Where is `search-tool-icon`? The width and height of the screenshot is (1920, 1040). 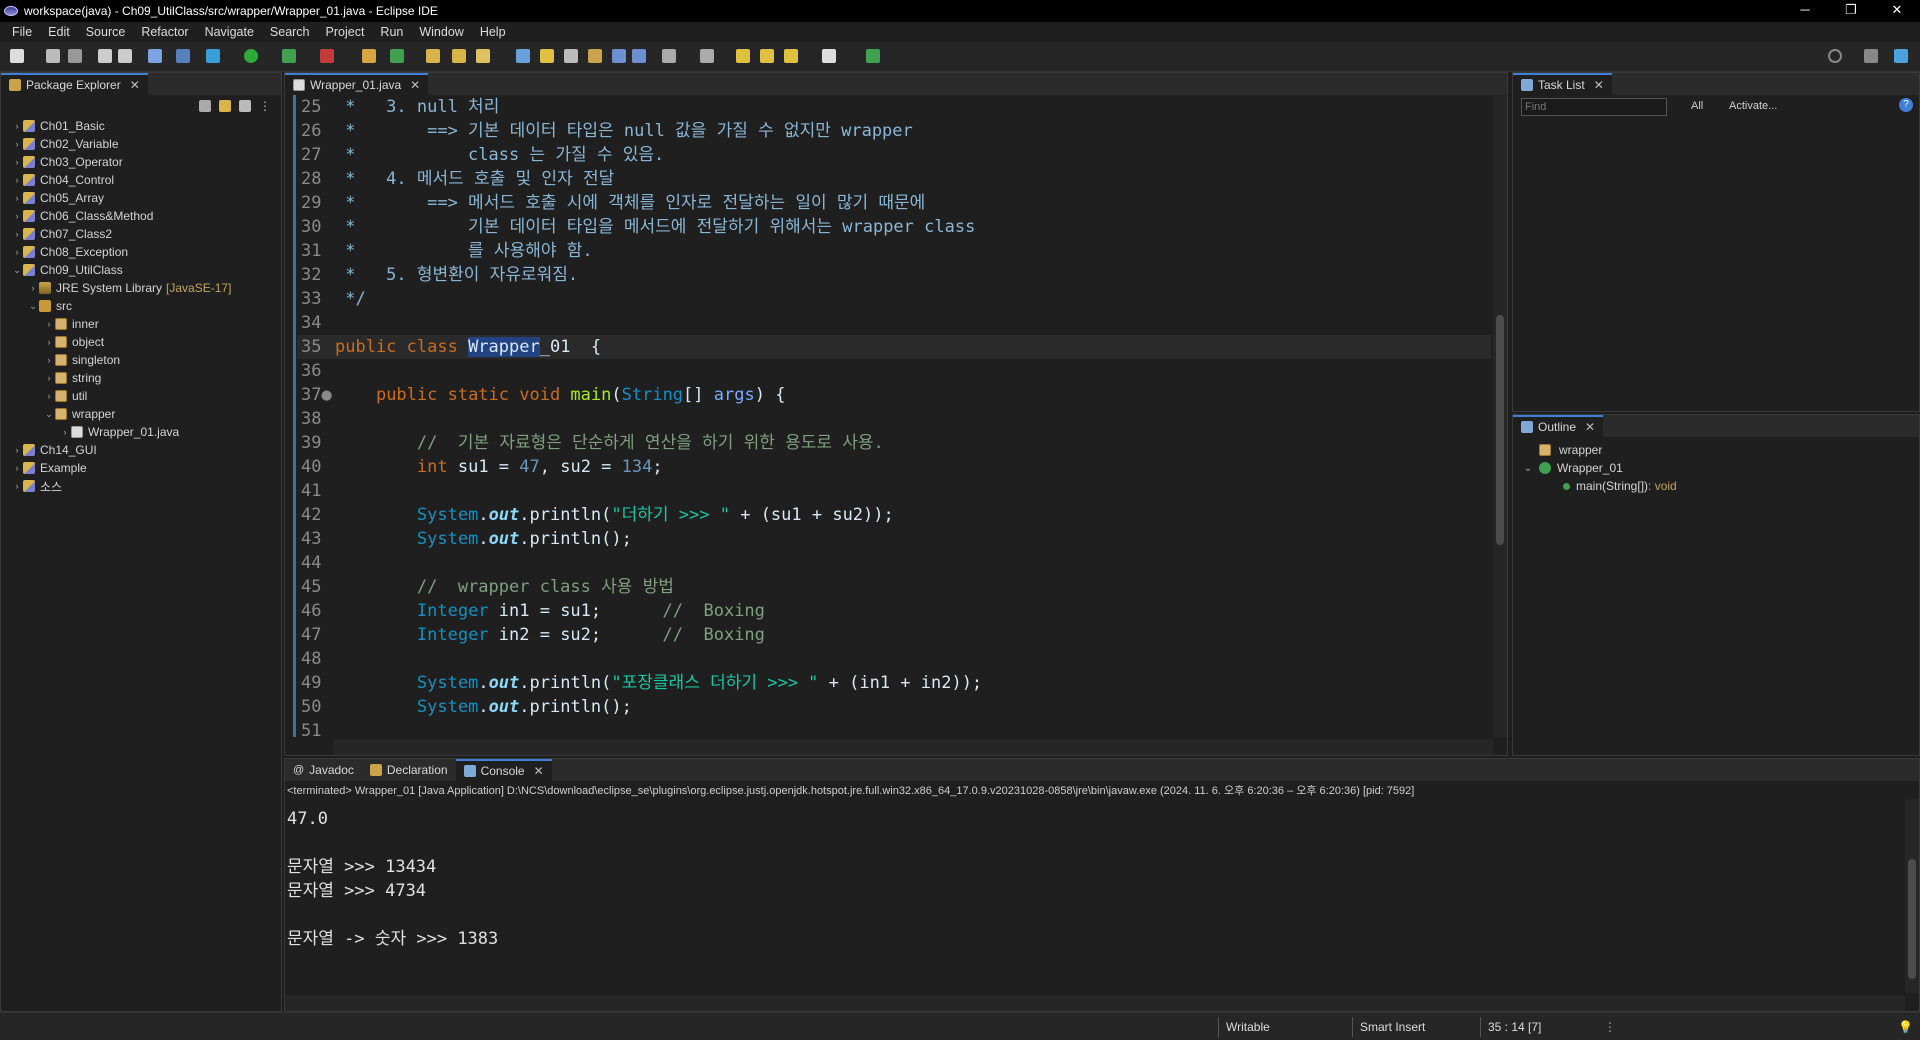 search-tool-icon is located at coordinates (483, 56).